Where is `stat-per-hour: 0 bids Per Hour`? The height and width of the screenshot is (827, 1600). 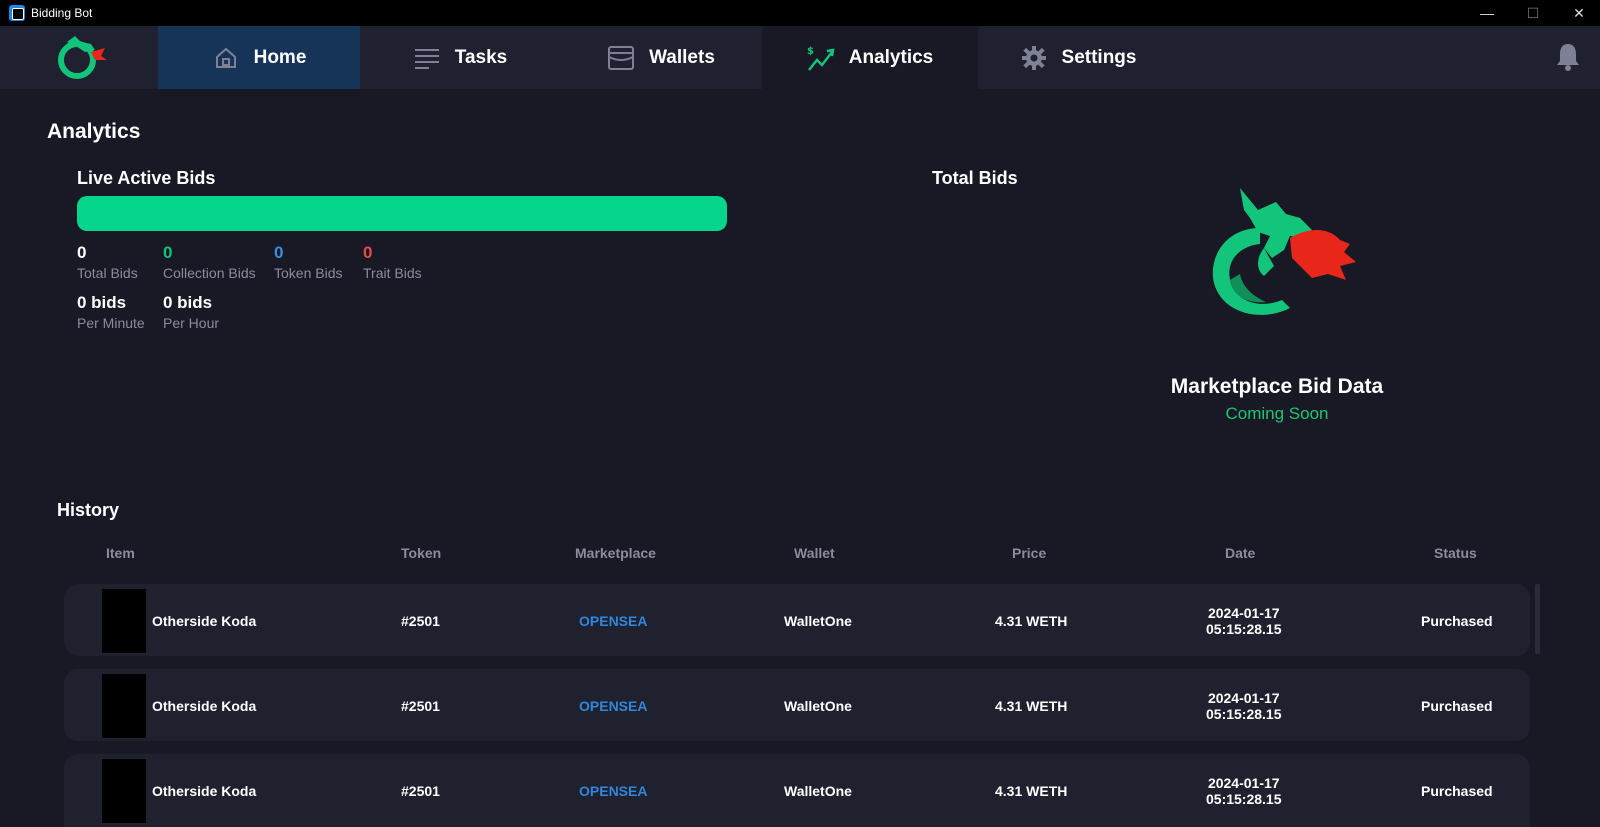
stat-per-hour: 0 bids Per Hour is located at coordinates (191, 313).